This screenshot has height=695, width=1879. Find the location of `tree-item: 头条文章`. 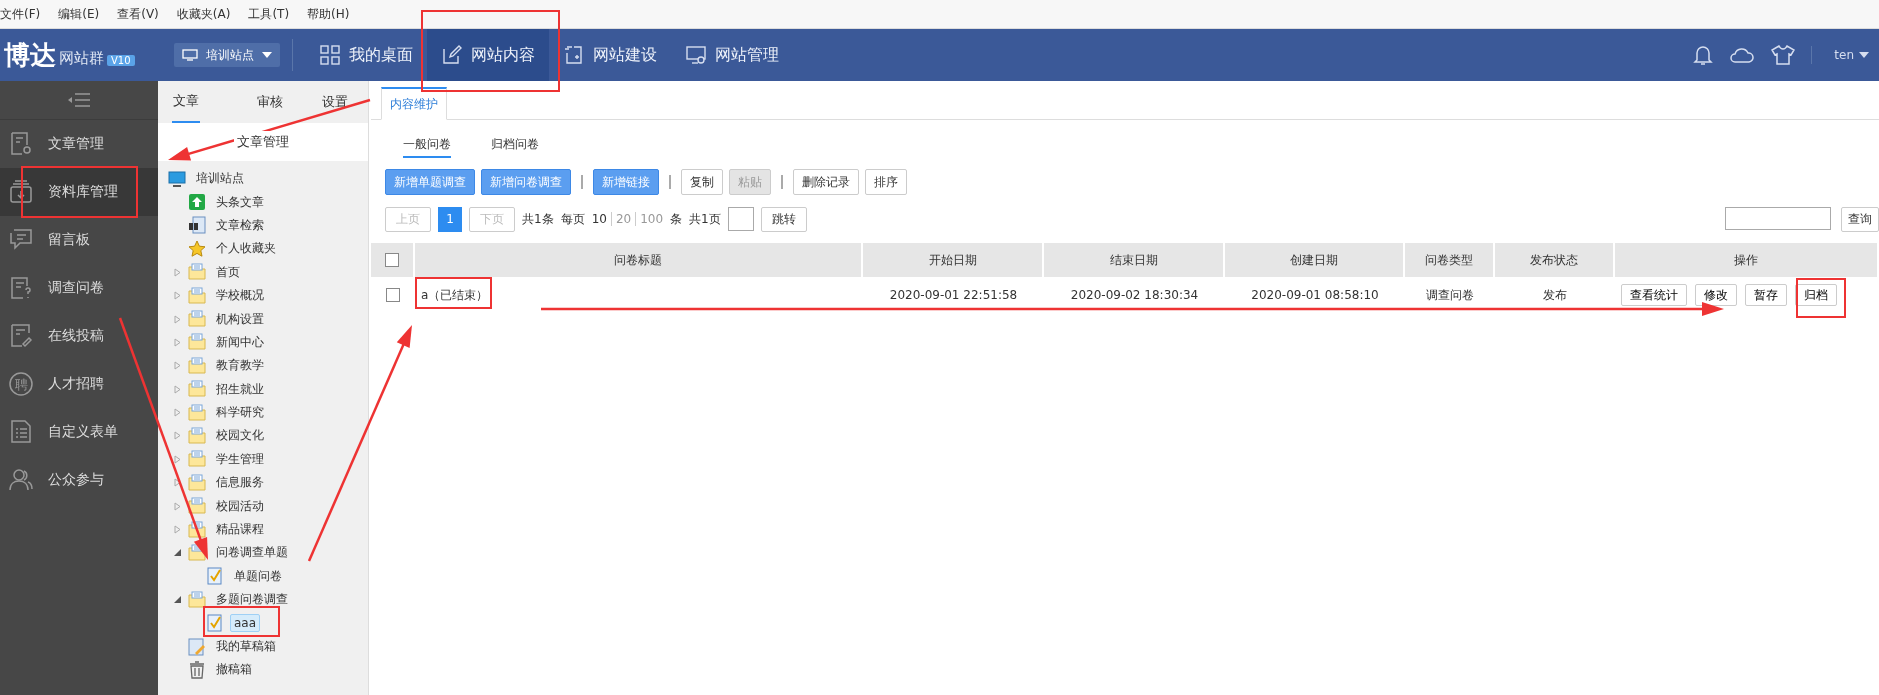

tree-item: 头条文章 is located at coordinates (240, 202).